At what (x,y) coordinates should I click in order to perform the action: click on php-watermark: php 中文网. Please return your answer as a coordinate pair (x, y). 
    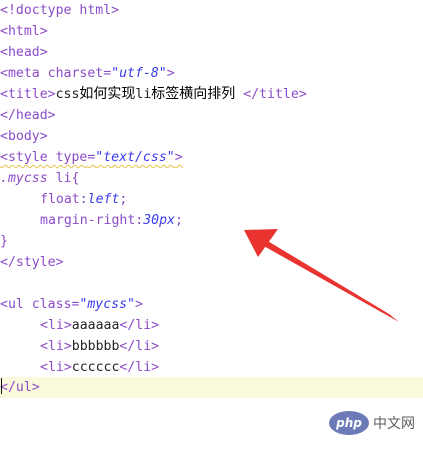
    Looking at the image, I should click on (372, 423).